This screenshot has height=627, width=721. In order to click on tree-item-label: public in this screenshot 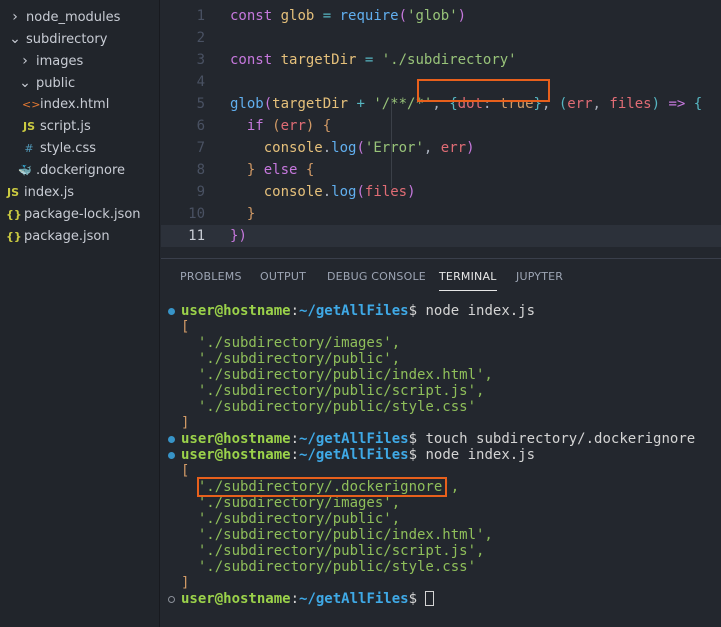, I will do `click(56, 83)`.